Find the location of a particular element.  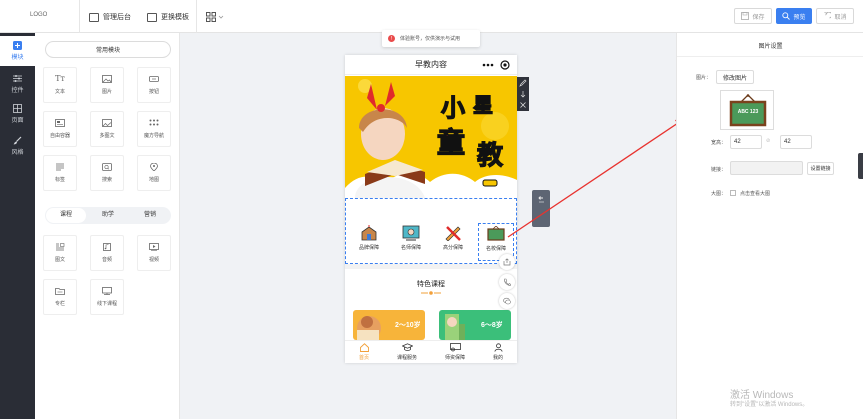

tab-marketing: 营销 is located at coordinates (150, 215).